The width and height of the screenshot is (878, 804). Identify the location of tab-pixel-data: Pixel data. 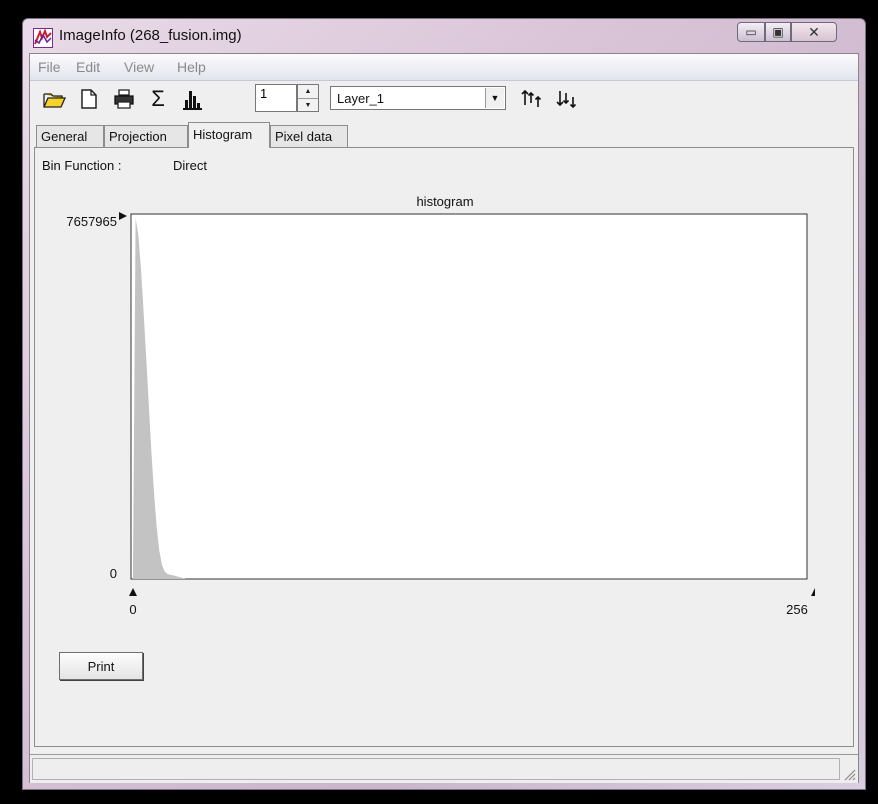
(309, 136).